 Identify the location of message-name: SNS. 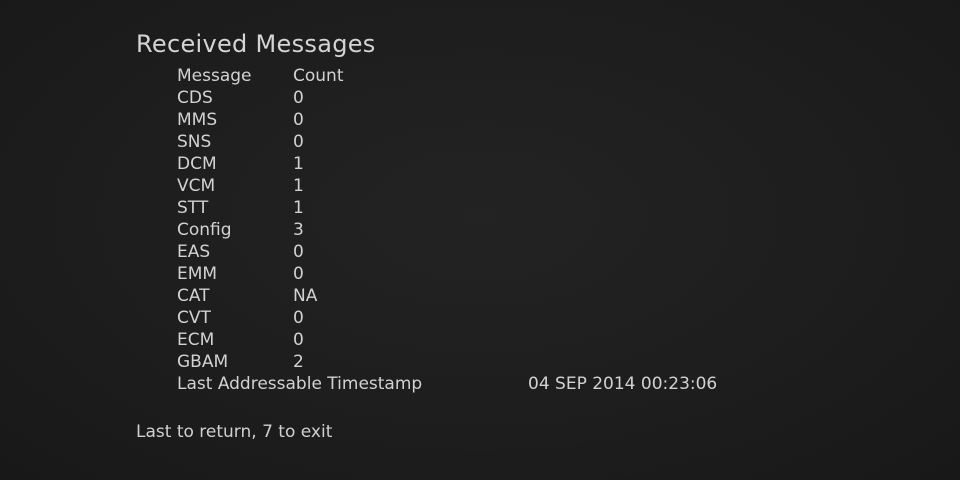
(194, 142).